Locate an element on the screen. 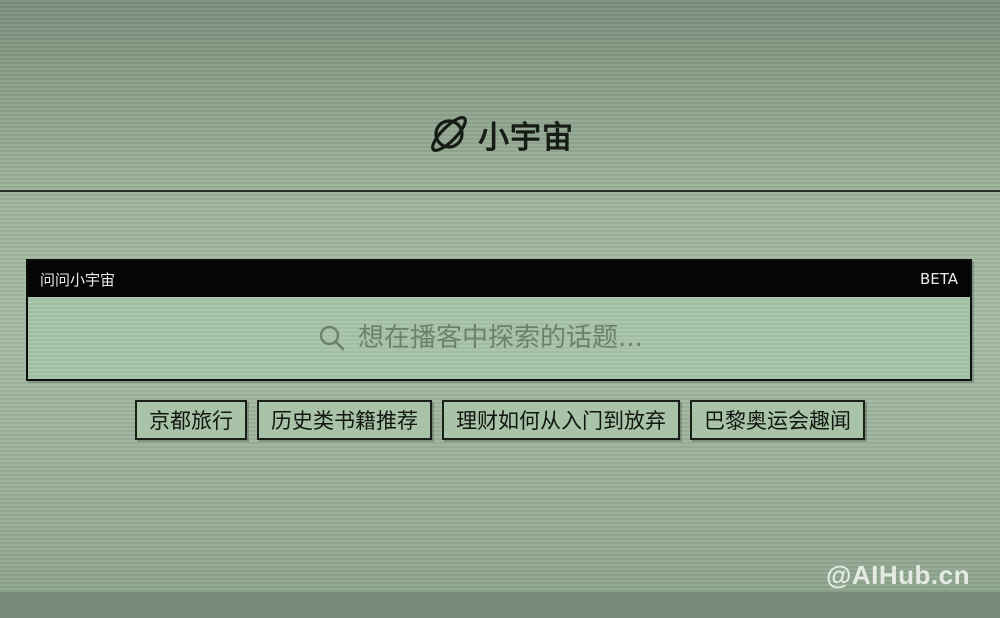 The height and width of the screenshot is (618, 1000). planet-icon is located at coordinates (449, 134).